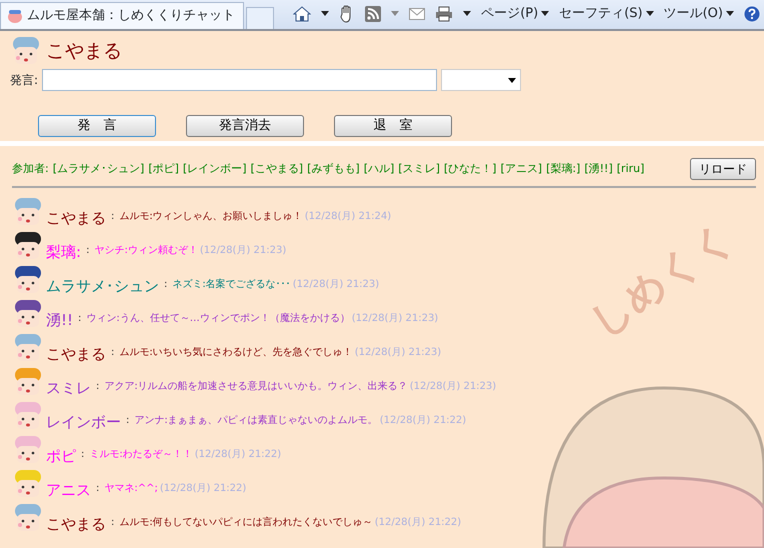  Describe the element at coordinates (246, 523) in the screenshot. I see `message-text: ムルモ:何もしてないパピィには言われたくないでしゅ～` at that location.